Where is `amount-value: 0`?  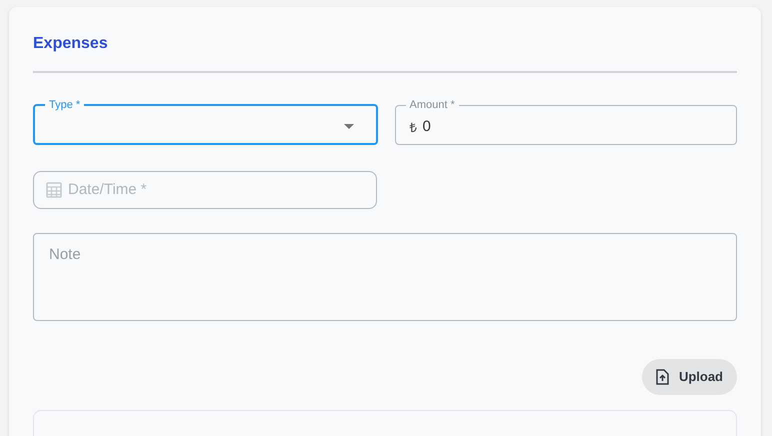 amount-value: 0 is located at coordinates (426, 127).